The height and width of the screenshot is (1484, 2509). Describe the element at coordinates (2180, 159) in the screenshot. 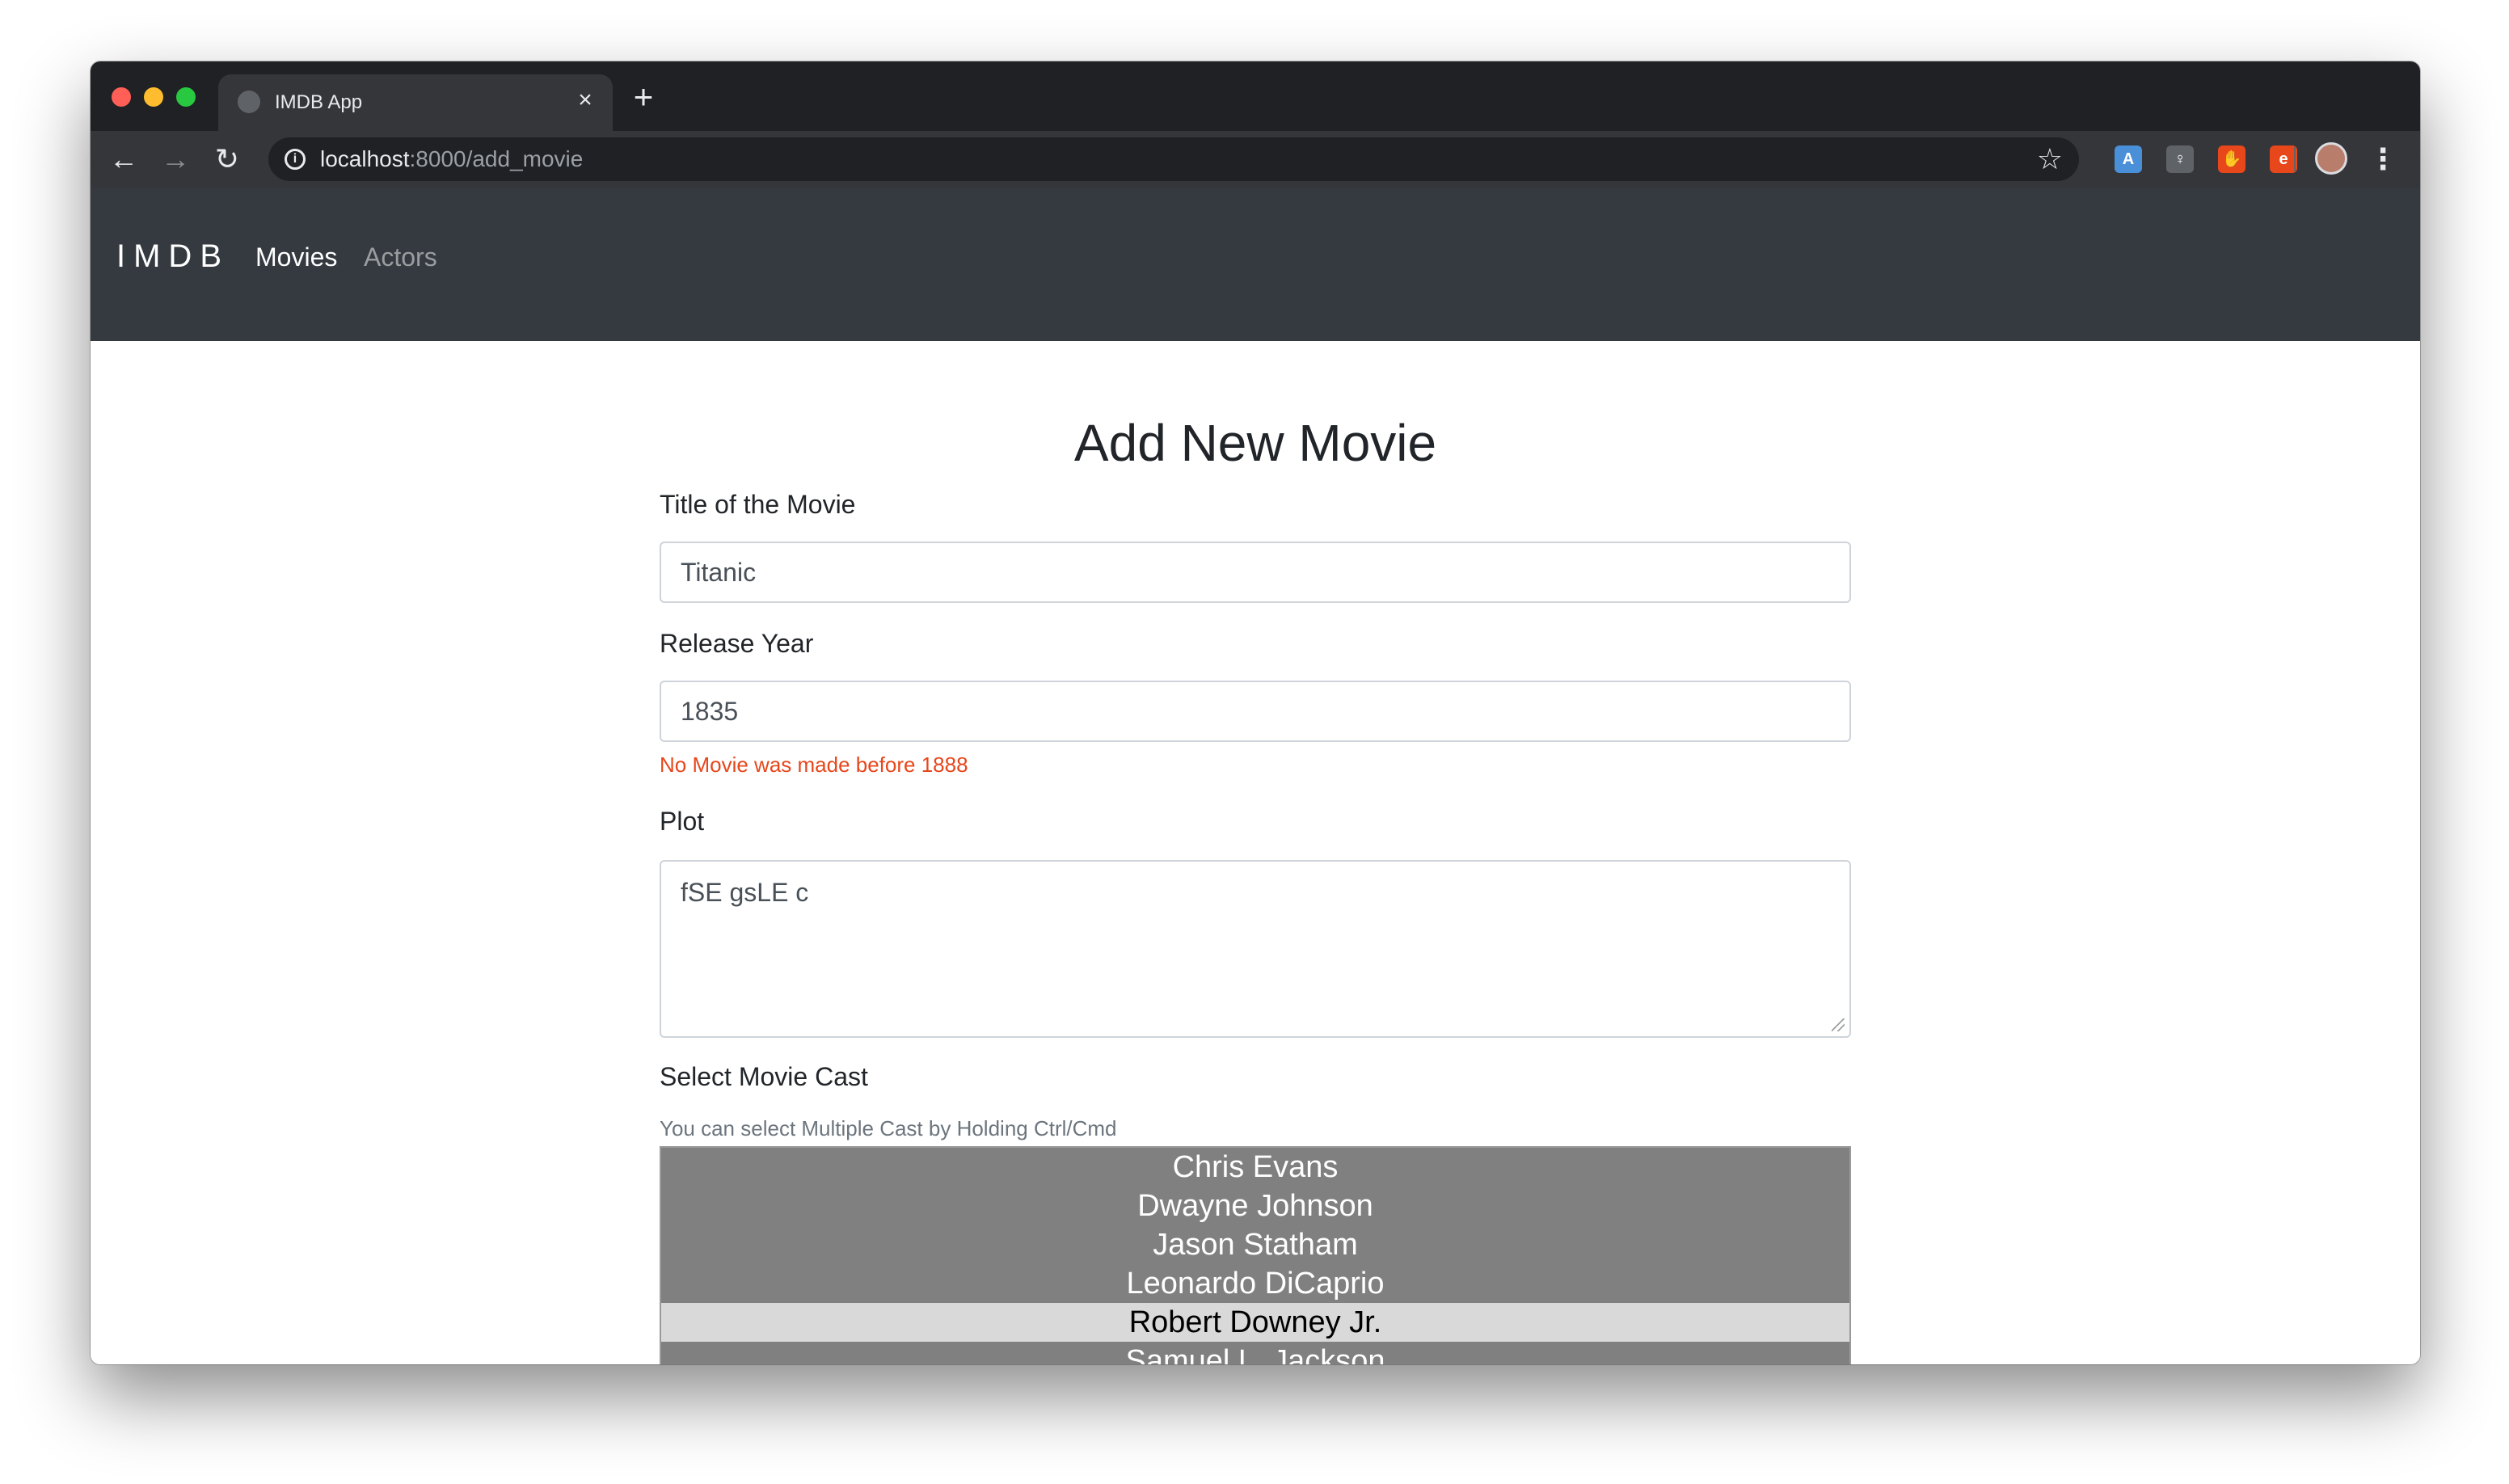

I see `extension-lightbulb-icon: ♀` at that location.